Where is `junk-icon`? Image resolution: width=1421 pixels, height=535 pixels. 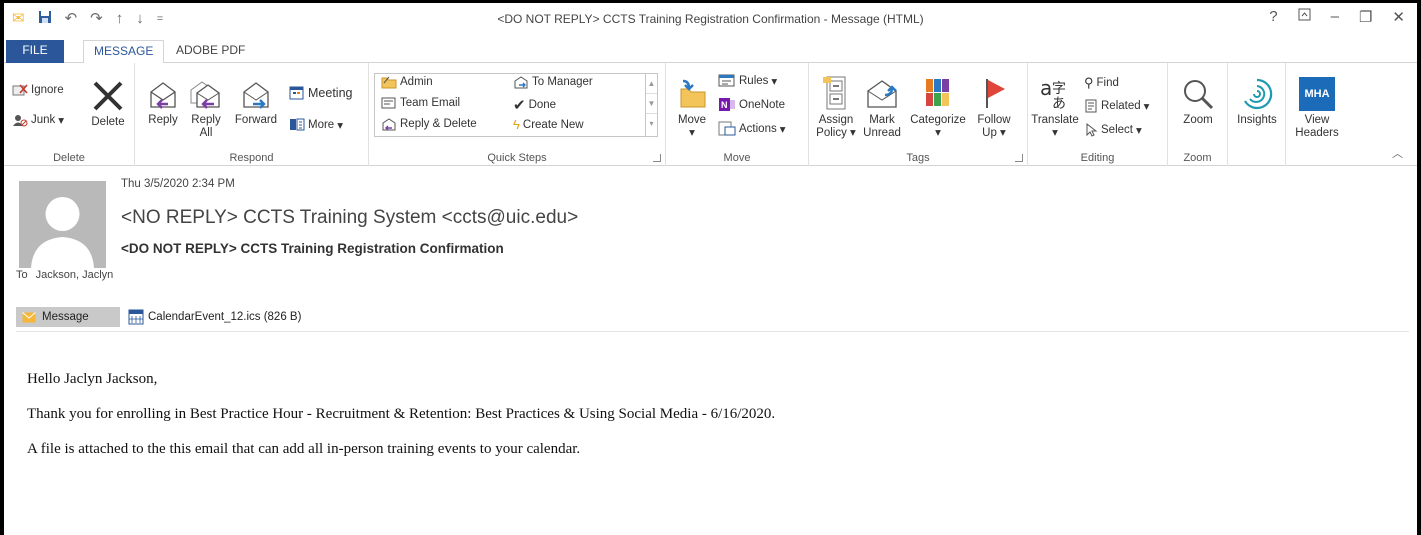 junk-icon is located at coordinates (20, 121).